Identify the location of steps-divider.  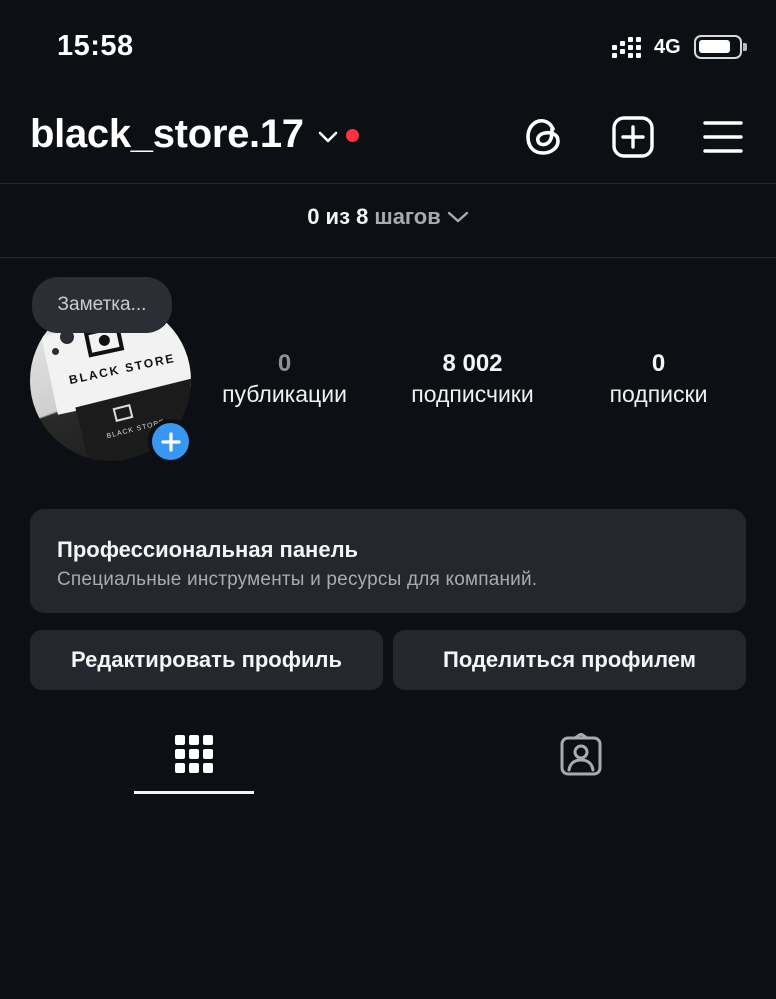
(388, 257).